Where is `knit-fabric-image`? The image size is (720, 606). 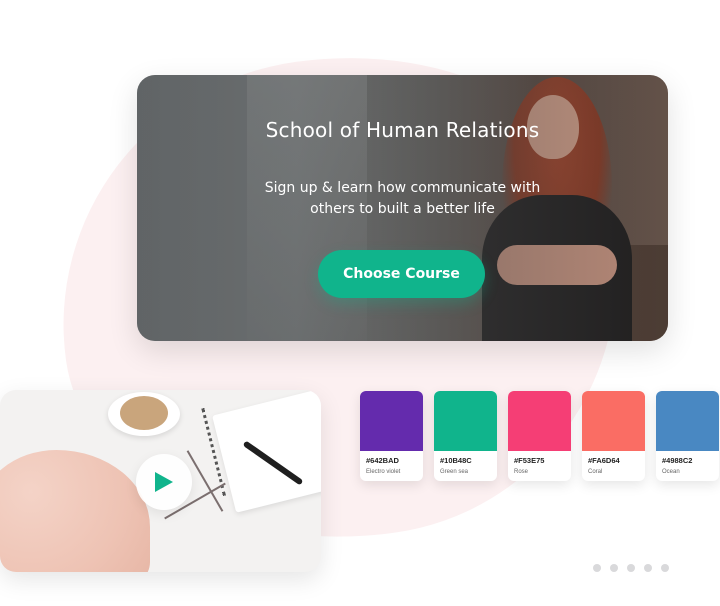 knit-fabric-image is located at coordinates (75, 511).